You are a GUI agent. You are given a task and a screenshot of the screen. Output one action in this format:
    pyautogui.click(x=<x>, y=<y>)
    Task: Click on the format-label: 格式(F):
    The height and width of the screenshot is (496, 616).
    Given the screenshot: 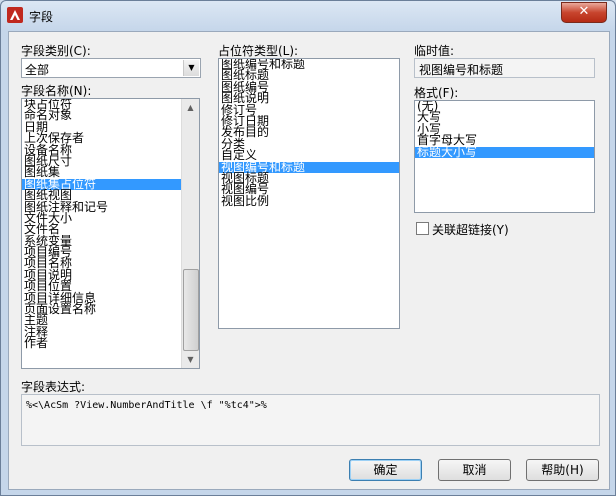 What is the action you would take?
    pyautogui.click(x=436, y=93)
    